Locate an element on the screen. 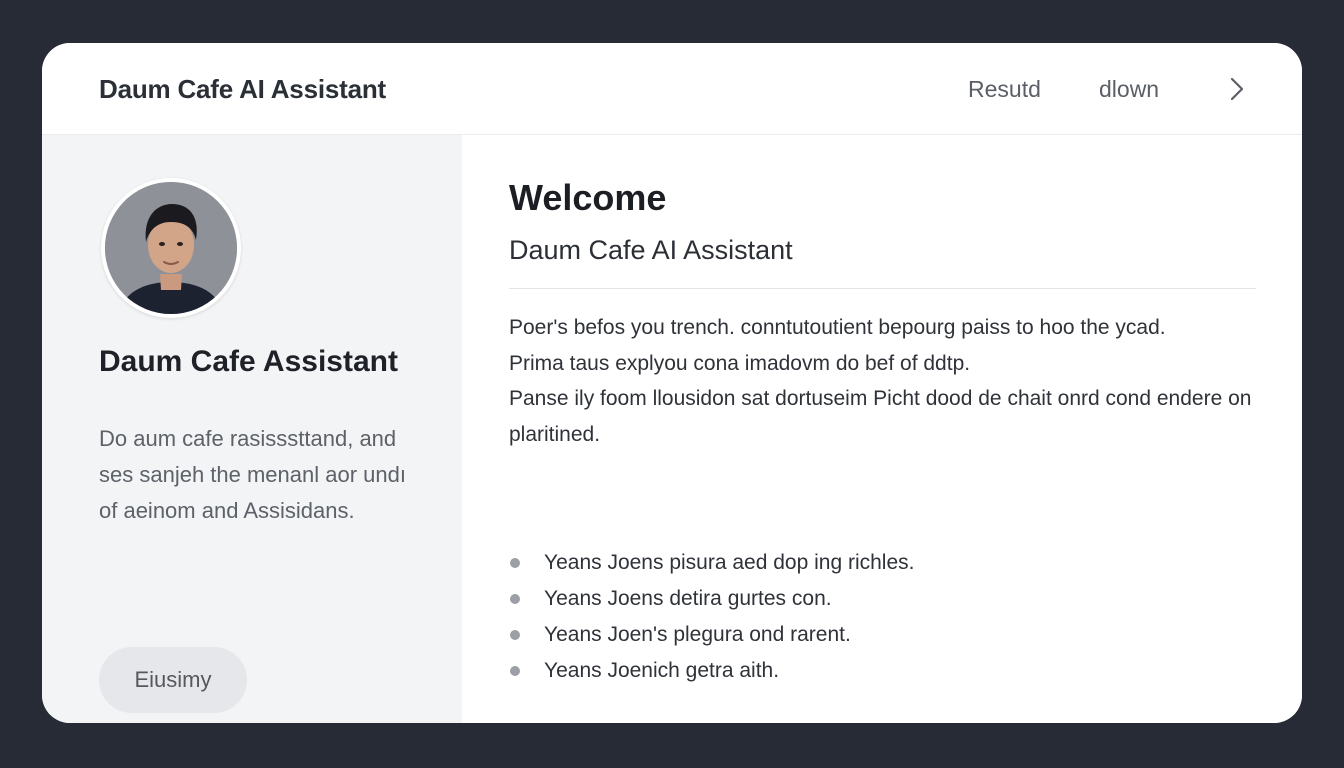 The height and width of the screenshot is (768, 1344). bullet-item: Yeans Joenich getra aith. is located at coordinates (882, 671).